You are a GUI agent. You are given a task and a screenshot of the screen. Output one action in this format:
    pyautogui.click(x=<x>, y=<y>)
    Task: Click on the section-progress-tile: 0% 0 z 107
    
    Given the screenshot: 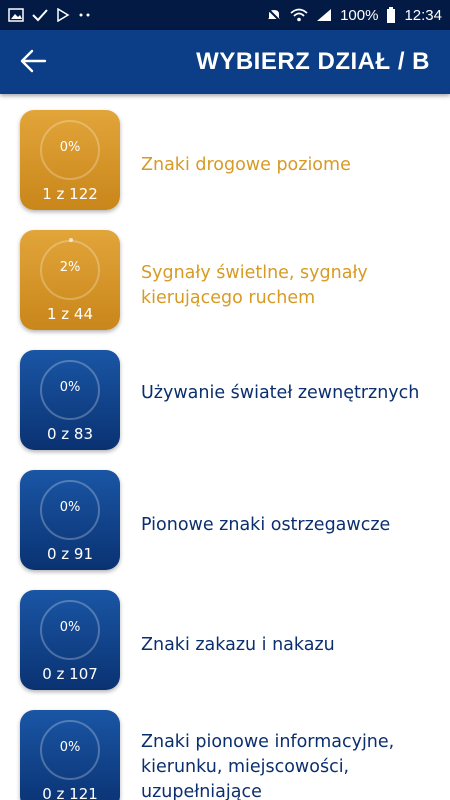 What is the action you would take?
    pyautogui.click(x=70, y=640)
    